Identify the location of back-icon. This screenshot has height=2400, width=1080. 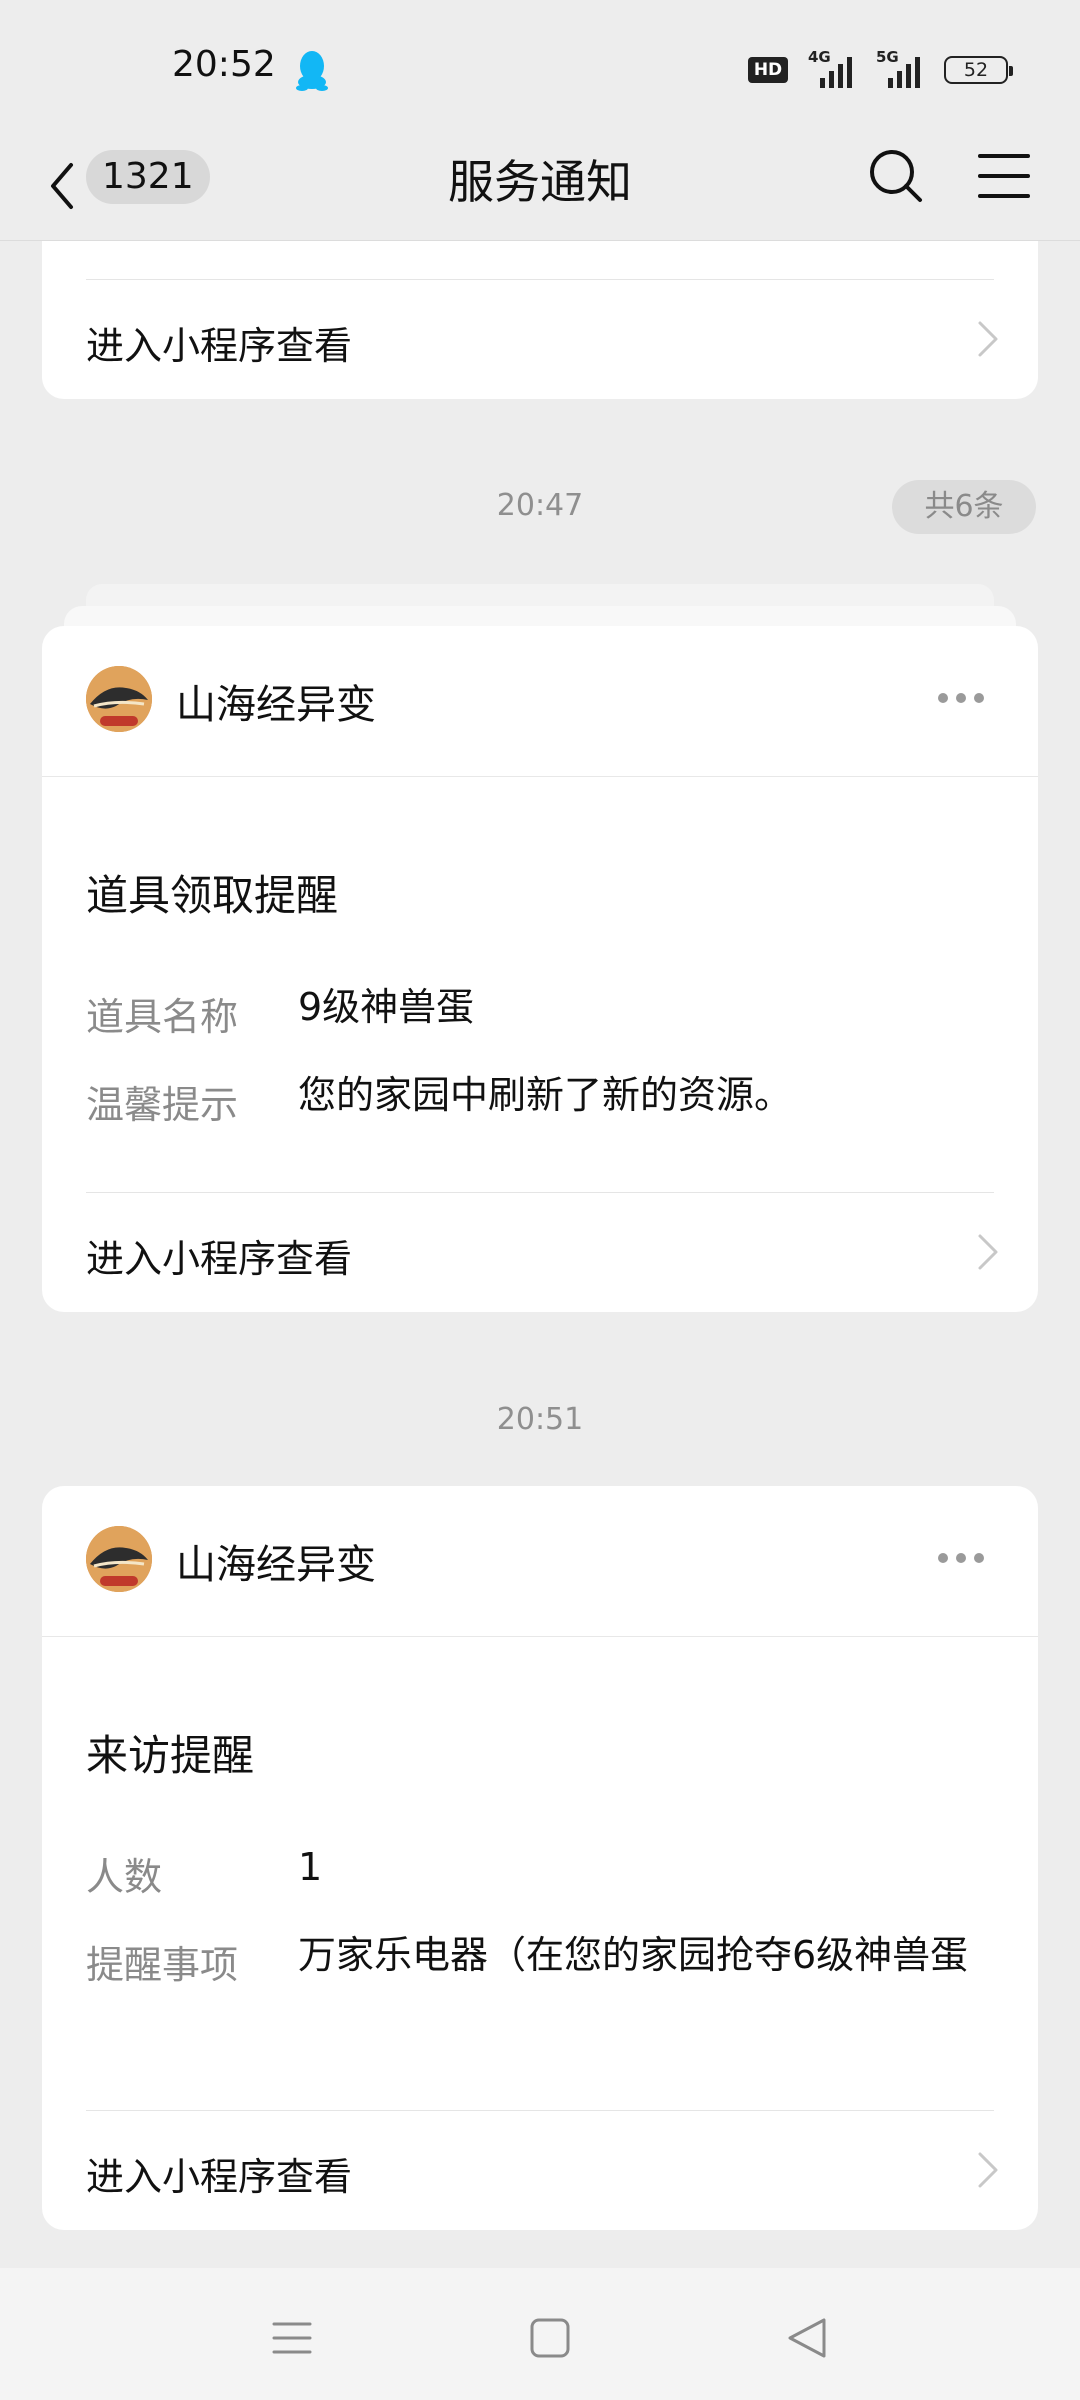
(62, 186).